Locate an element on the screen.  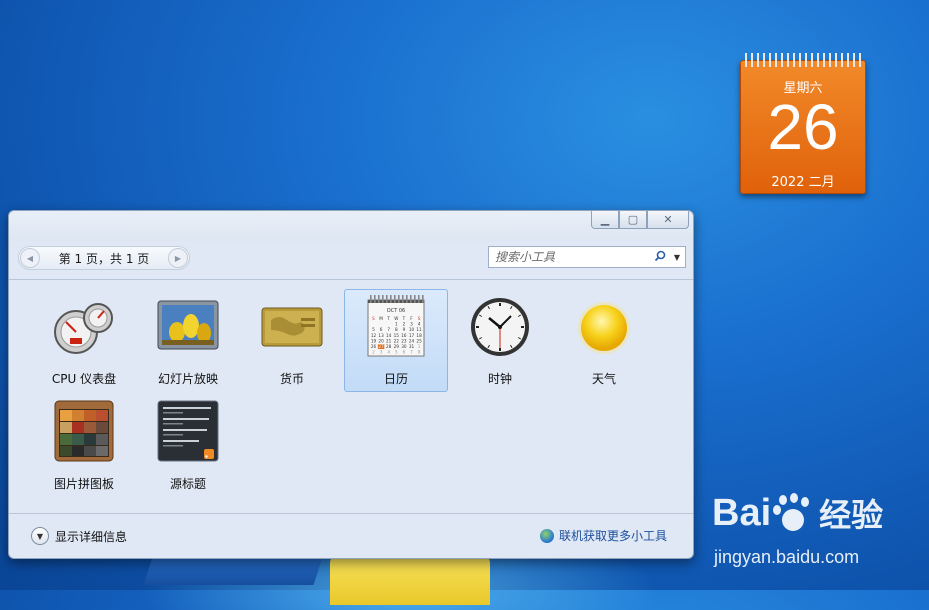
weather-icon is located at coordinates (604, 328).